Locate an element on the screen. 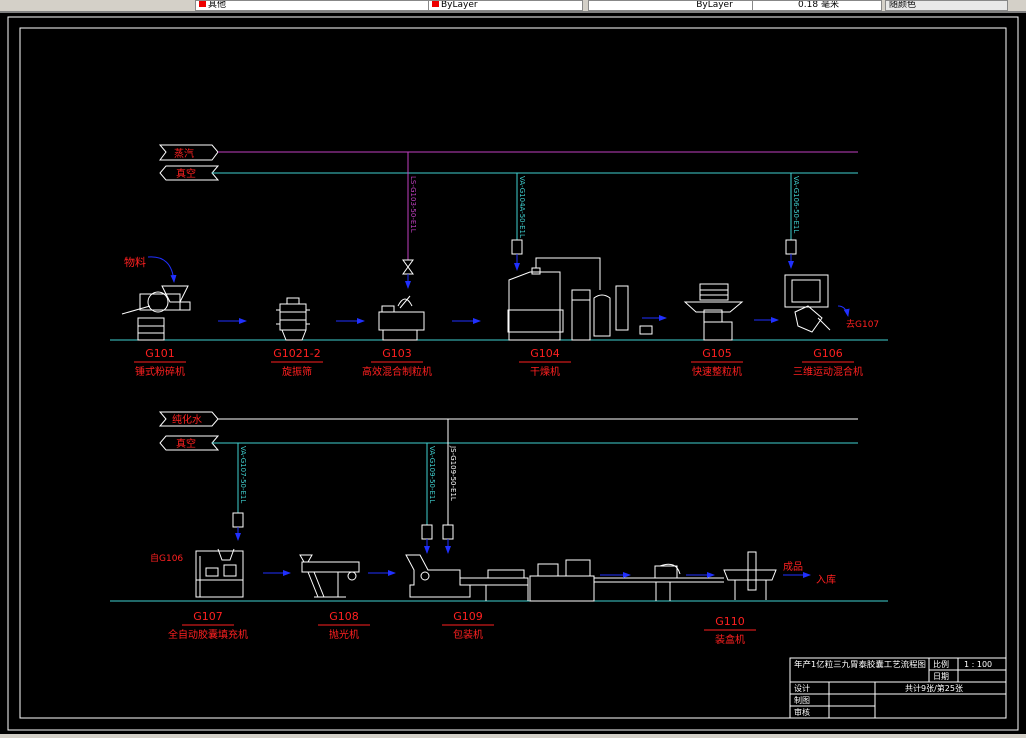  hammer-mill-g101 is located at coordinates (156, 313).